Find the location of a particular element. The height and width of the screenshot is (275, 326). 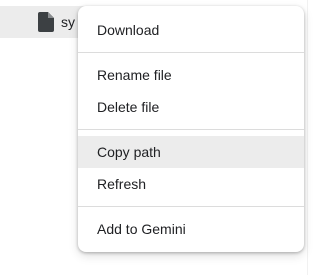

menu-item-delete-file: Delete file is located at coordinates (191, 107).